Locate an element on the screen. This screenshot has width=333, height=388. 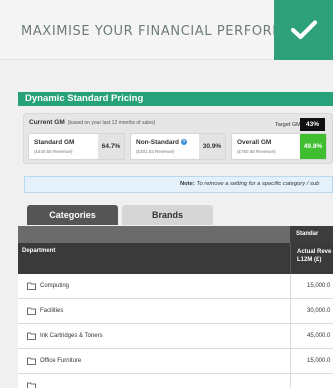
table-header: Department Actual Reve L12M (£) is located at coordinates (175, 258).